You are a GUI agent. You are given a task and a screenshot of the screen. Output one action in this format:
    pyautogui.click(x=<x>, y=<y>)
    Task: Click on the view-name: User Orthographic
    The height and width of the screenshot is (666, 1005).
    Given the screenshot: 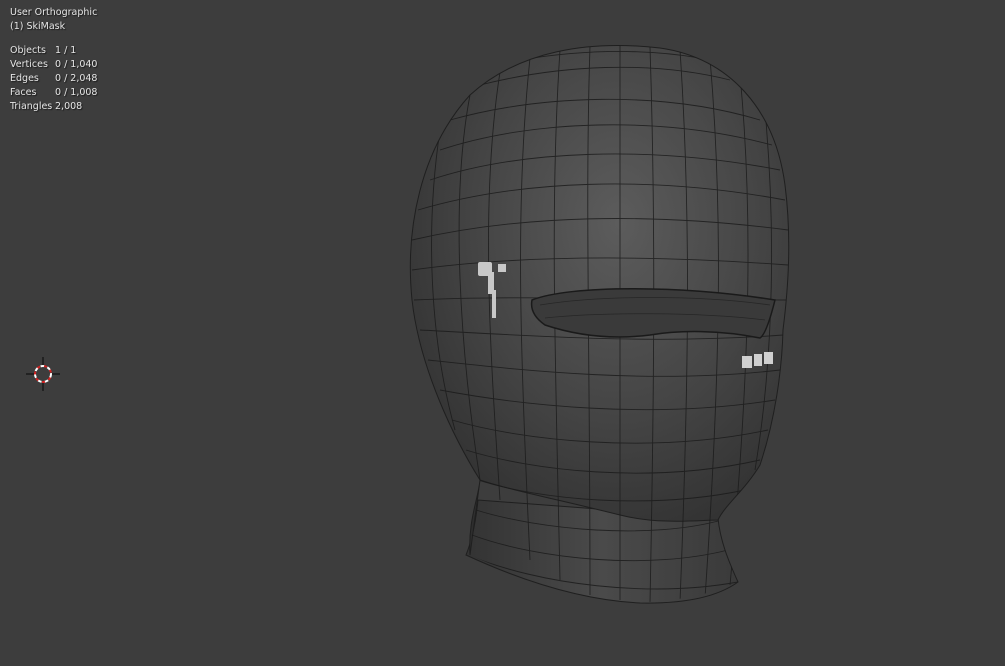 What is the action you would take?
    pyautogui.click(x=54, y=12)
    